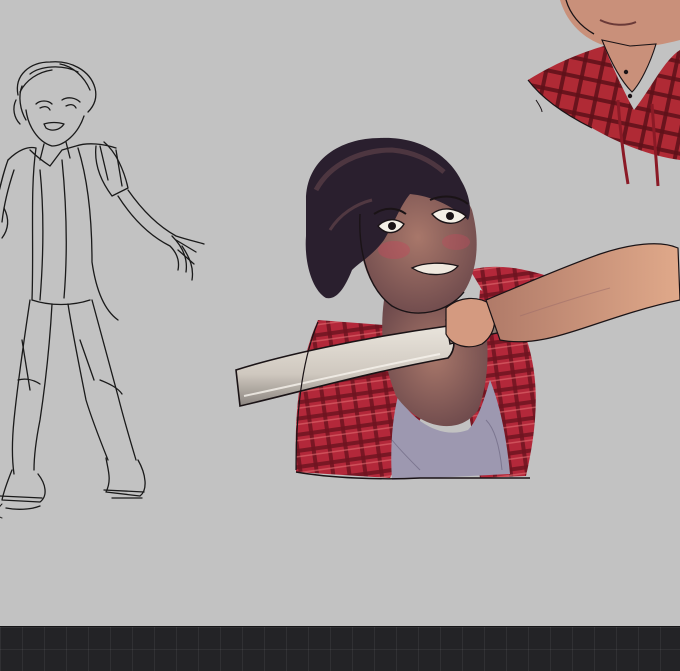 The image size is (680, 671). Describe the element at coordinates (340, 648) in the screenshot. I see `bottom-panel` at that location.